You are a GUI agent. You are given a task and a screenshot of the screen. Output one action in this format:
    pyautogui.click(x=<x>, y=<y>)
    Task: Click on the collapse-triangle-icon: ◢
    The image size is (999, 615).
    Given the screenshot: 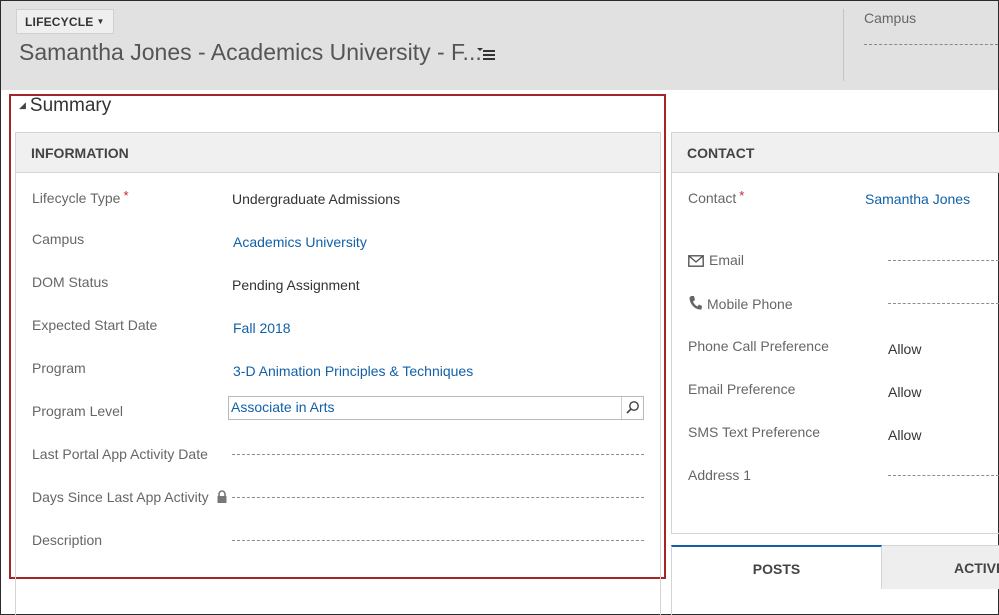 What is the action you would take?
    pyautogui.click(x=22, y=105)
    